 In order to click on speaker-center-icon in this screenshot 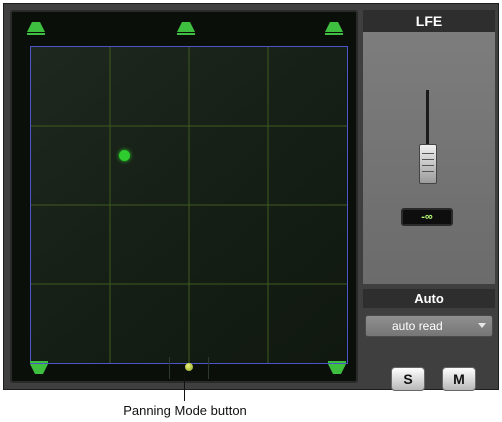, I will do `click(186, 29)`.